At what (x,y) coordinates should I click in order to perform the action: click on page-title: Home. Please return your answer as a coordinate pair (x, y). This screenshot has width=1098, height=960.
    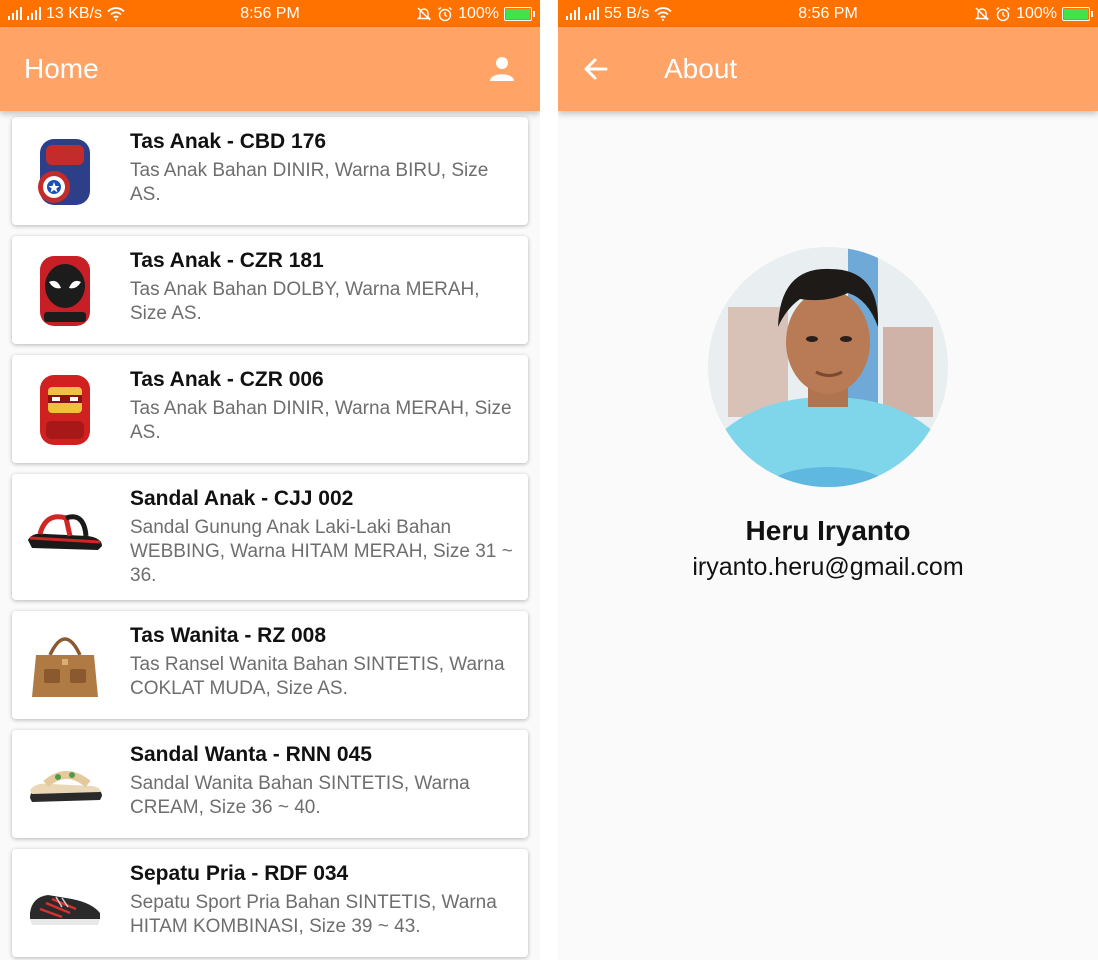
    Looking at the image, I should click on (61, 68).